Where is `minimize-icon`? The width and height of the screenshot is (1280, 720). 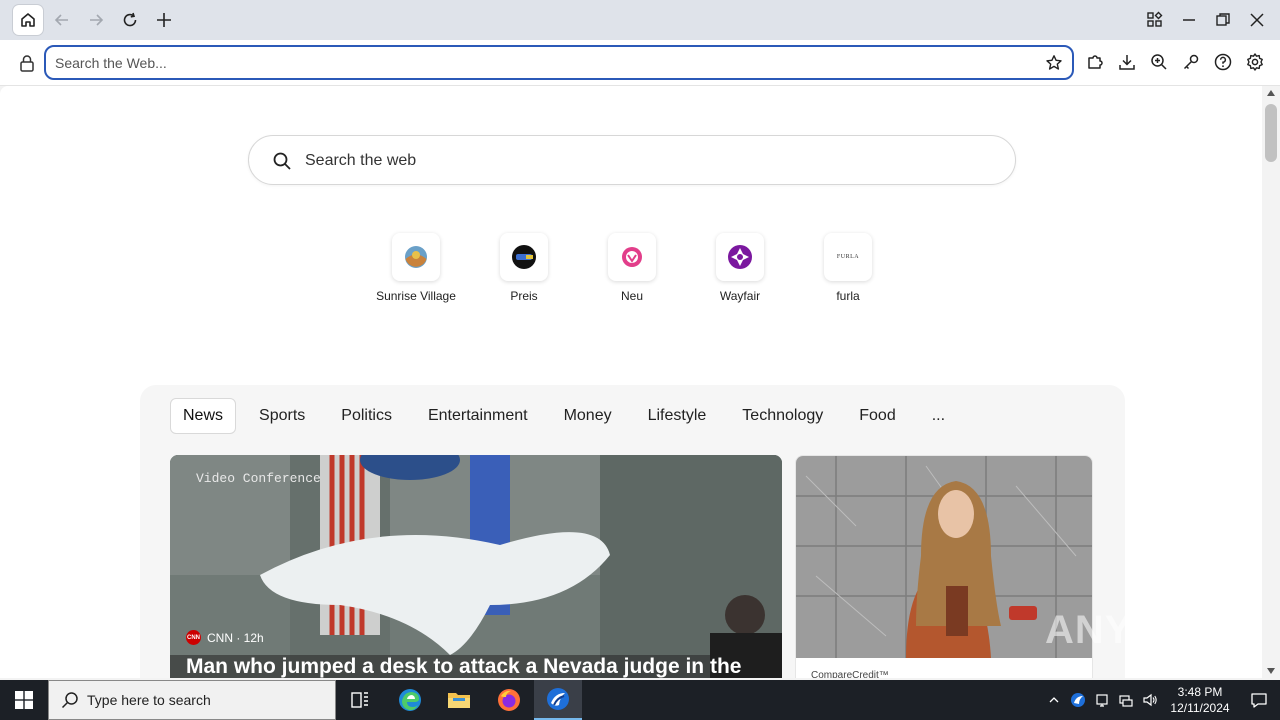 minimize-icon is located at coordinates (1189, 20).